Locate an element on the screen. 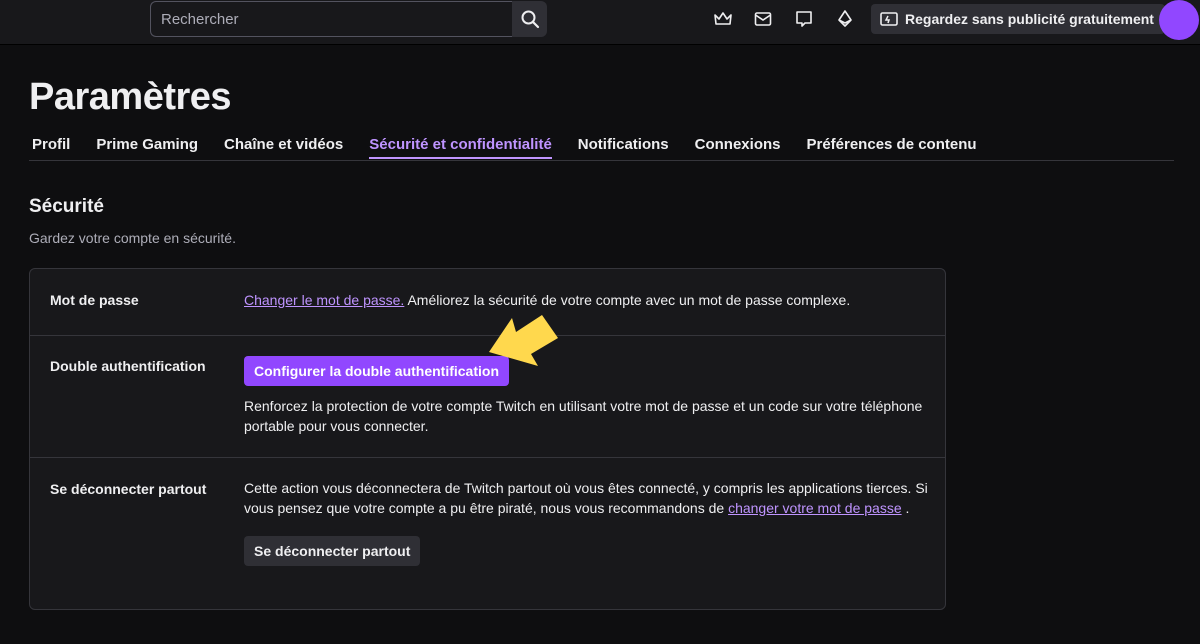  tab-notifications: Notifications is located at coordinates (623, 143).